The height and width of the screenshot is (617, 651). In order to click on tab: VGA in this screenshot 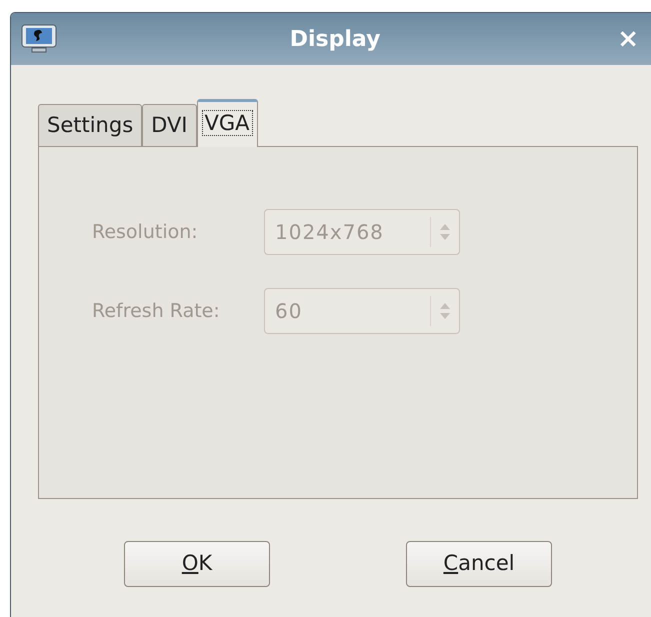, I will do `click(227, 123)`.